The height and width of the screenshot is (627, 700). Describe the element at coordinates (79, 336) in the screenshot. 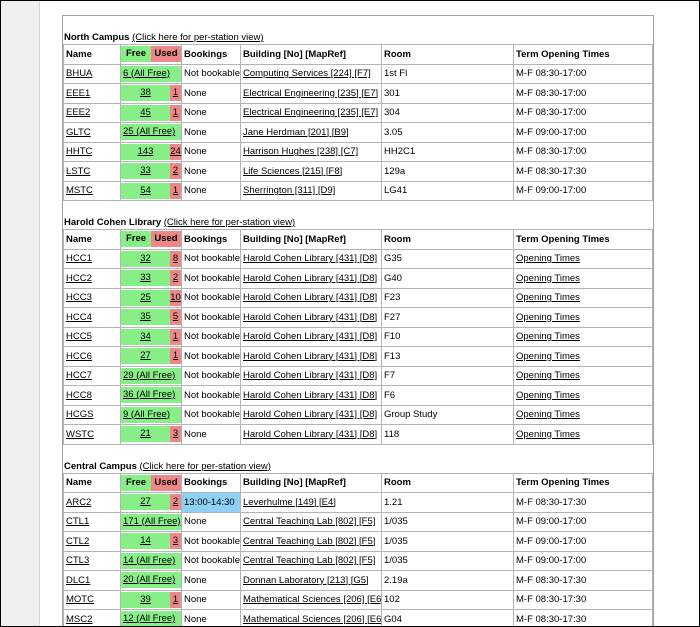

I see `station-link: HCC5` at that location.